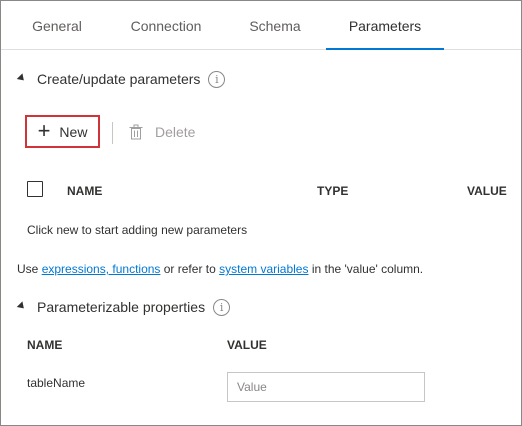 The image size is (522, 426). Describe the element at coordinates (112, 133) in the screenshot. I see `toolbar-divider` at that location.